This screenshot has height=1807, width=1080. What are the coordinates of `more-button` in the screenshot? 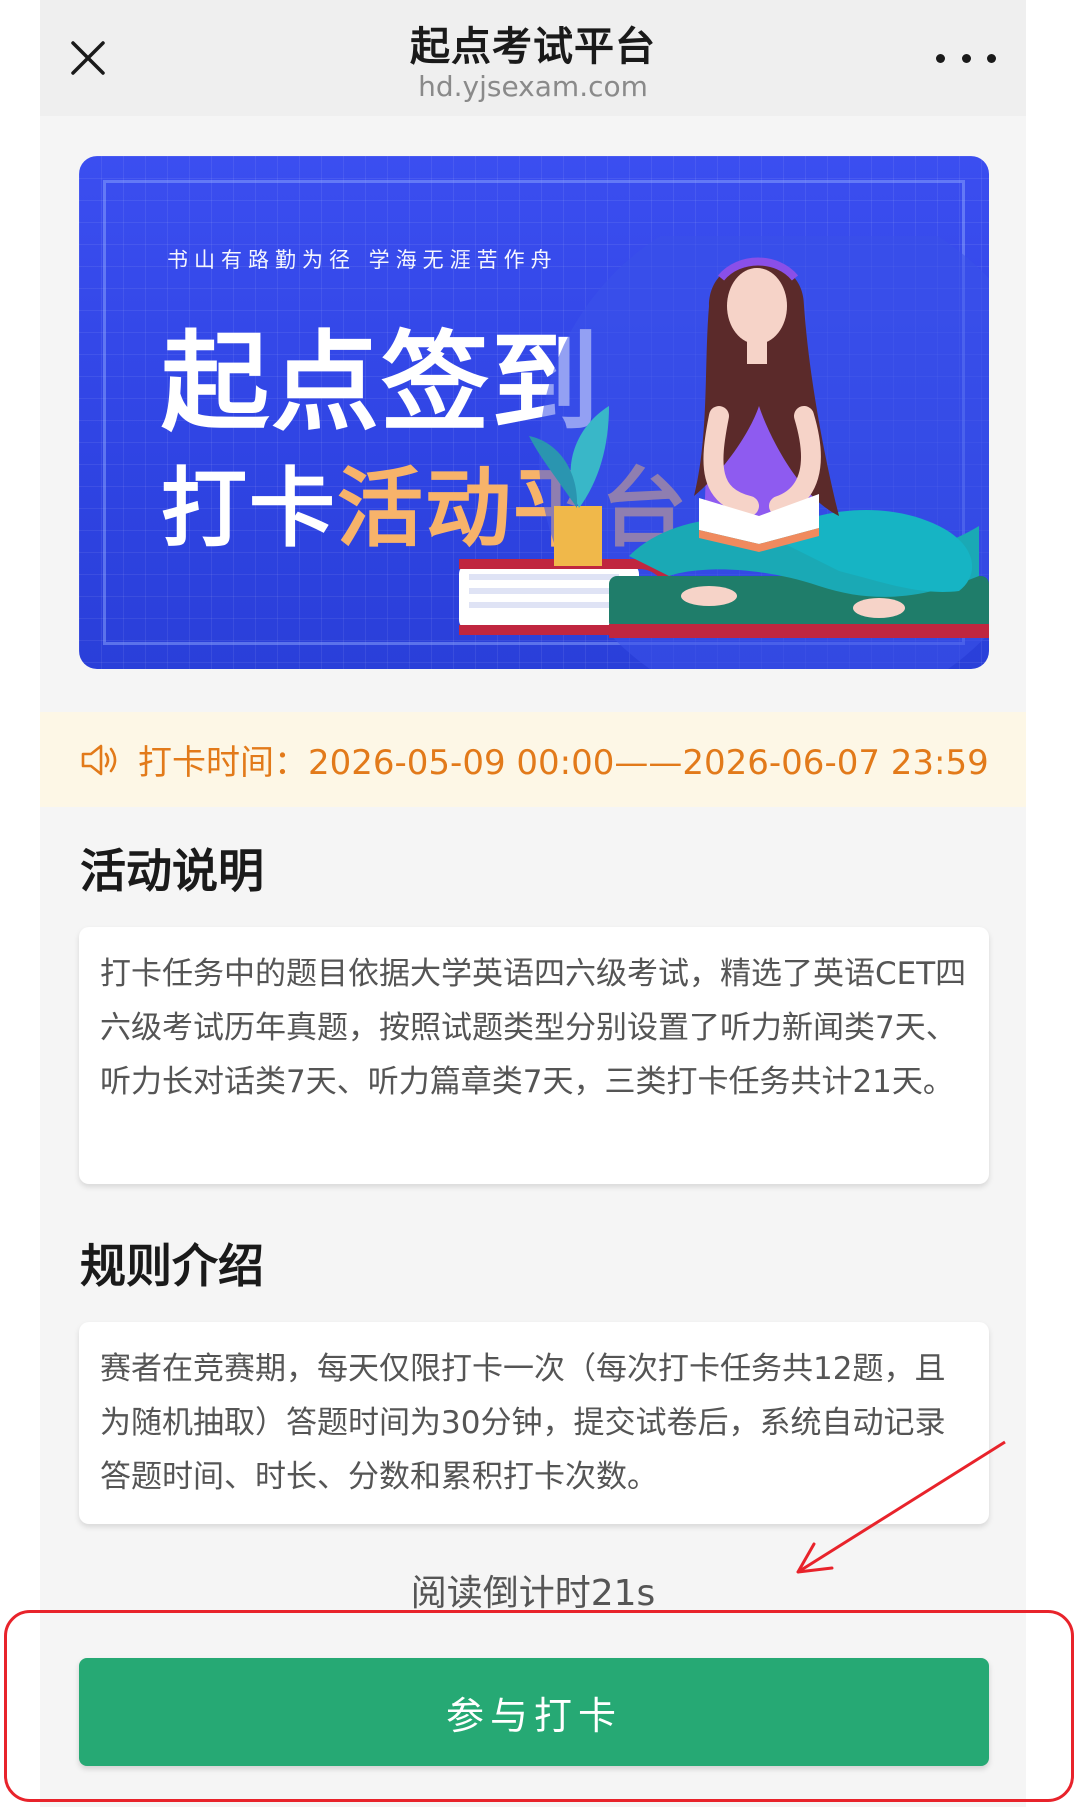 It's located at (966, 58).